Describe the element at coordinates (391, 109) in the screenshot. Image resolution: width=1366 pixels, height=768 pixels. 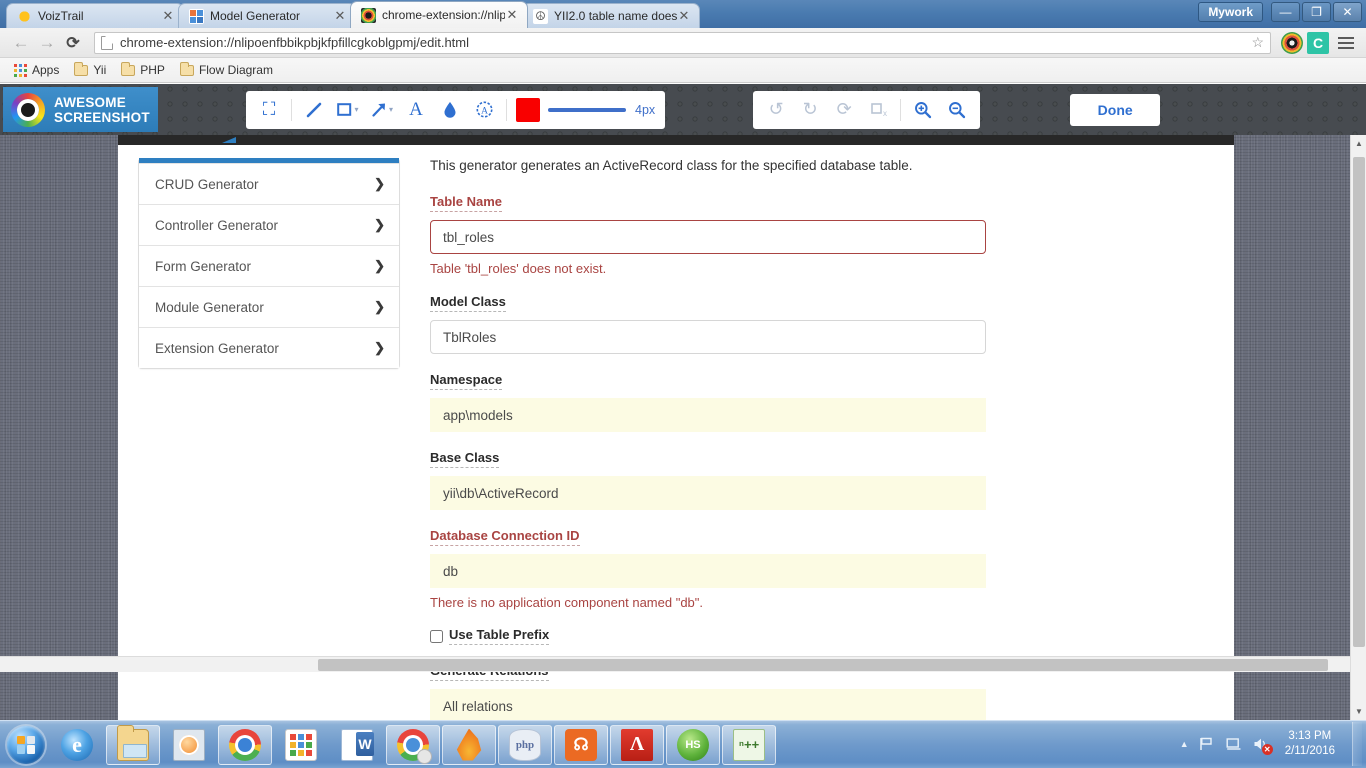
I see `arrow-tool-dropdown-icon: ▾` at that location.